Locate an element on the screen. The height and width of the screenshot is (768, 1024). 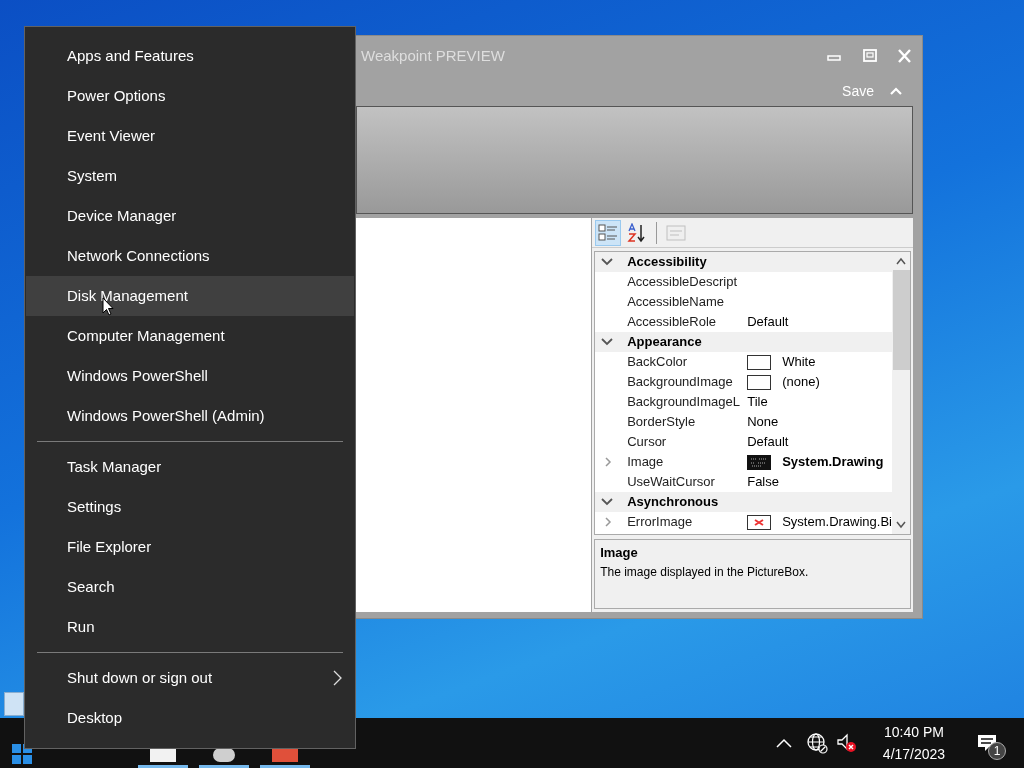
category-label: Appearance is located at coordinates (664, 342).